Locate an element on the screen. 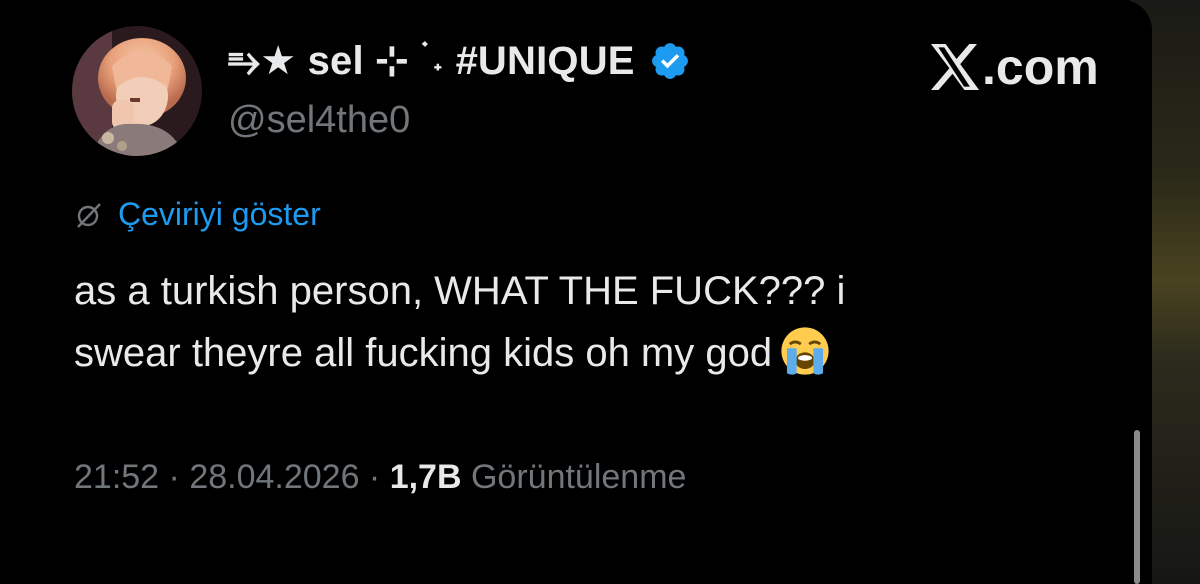 The height and width of the screenshot is (584, 1200). tweet-time: 21:52 is located at coordinates (116, 477).